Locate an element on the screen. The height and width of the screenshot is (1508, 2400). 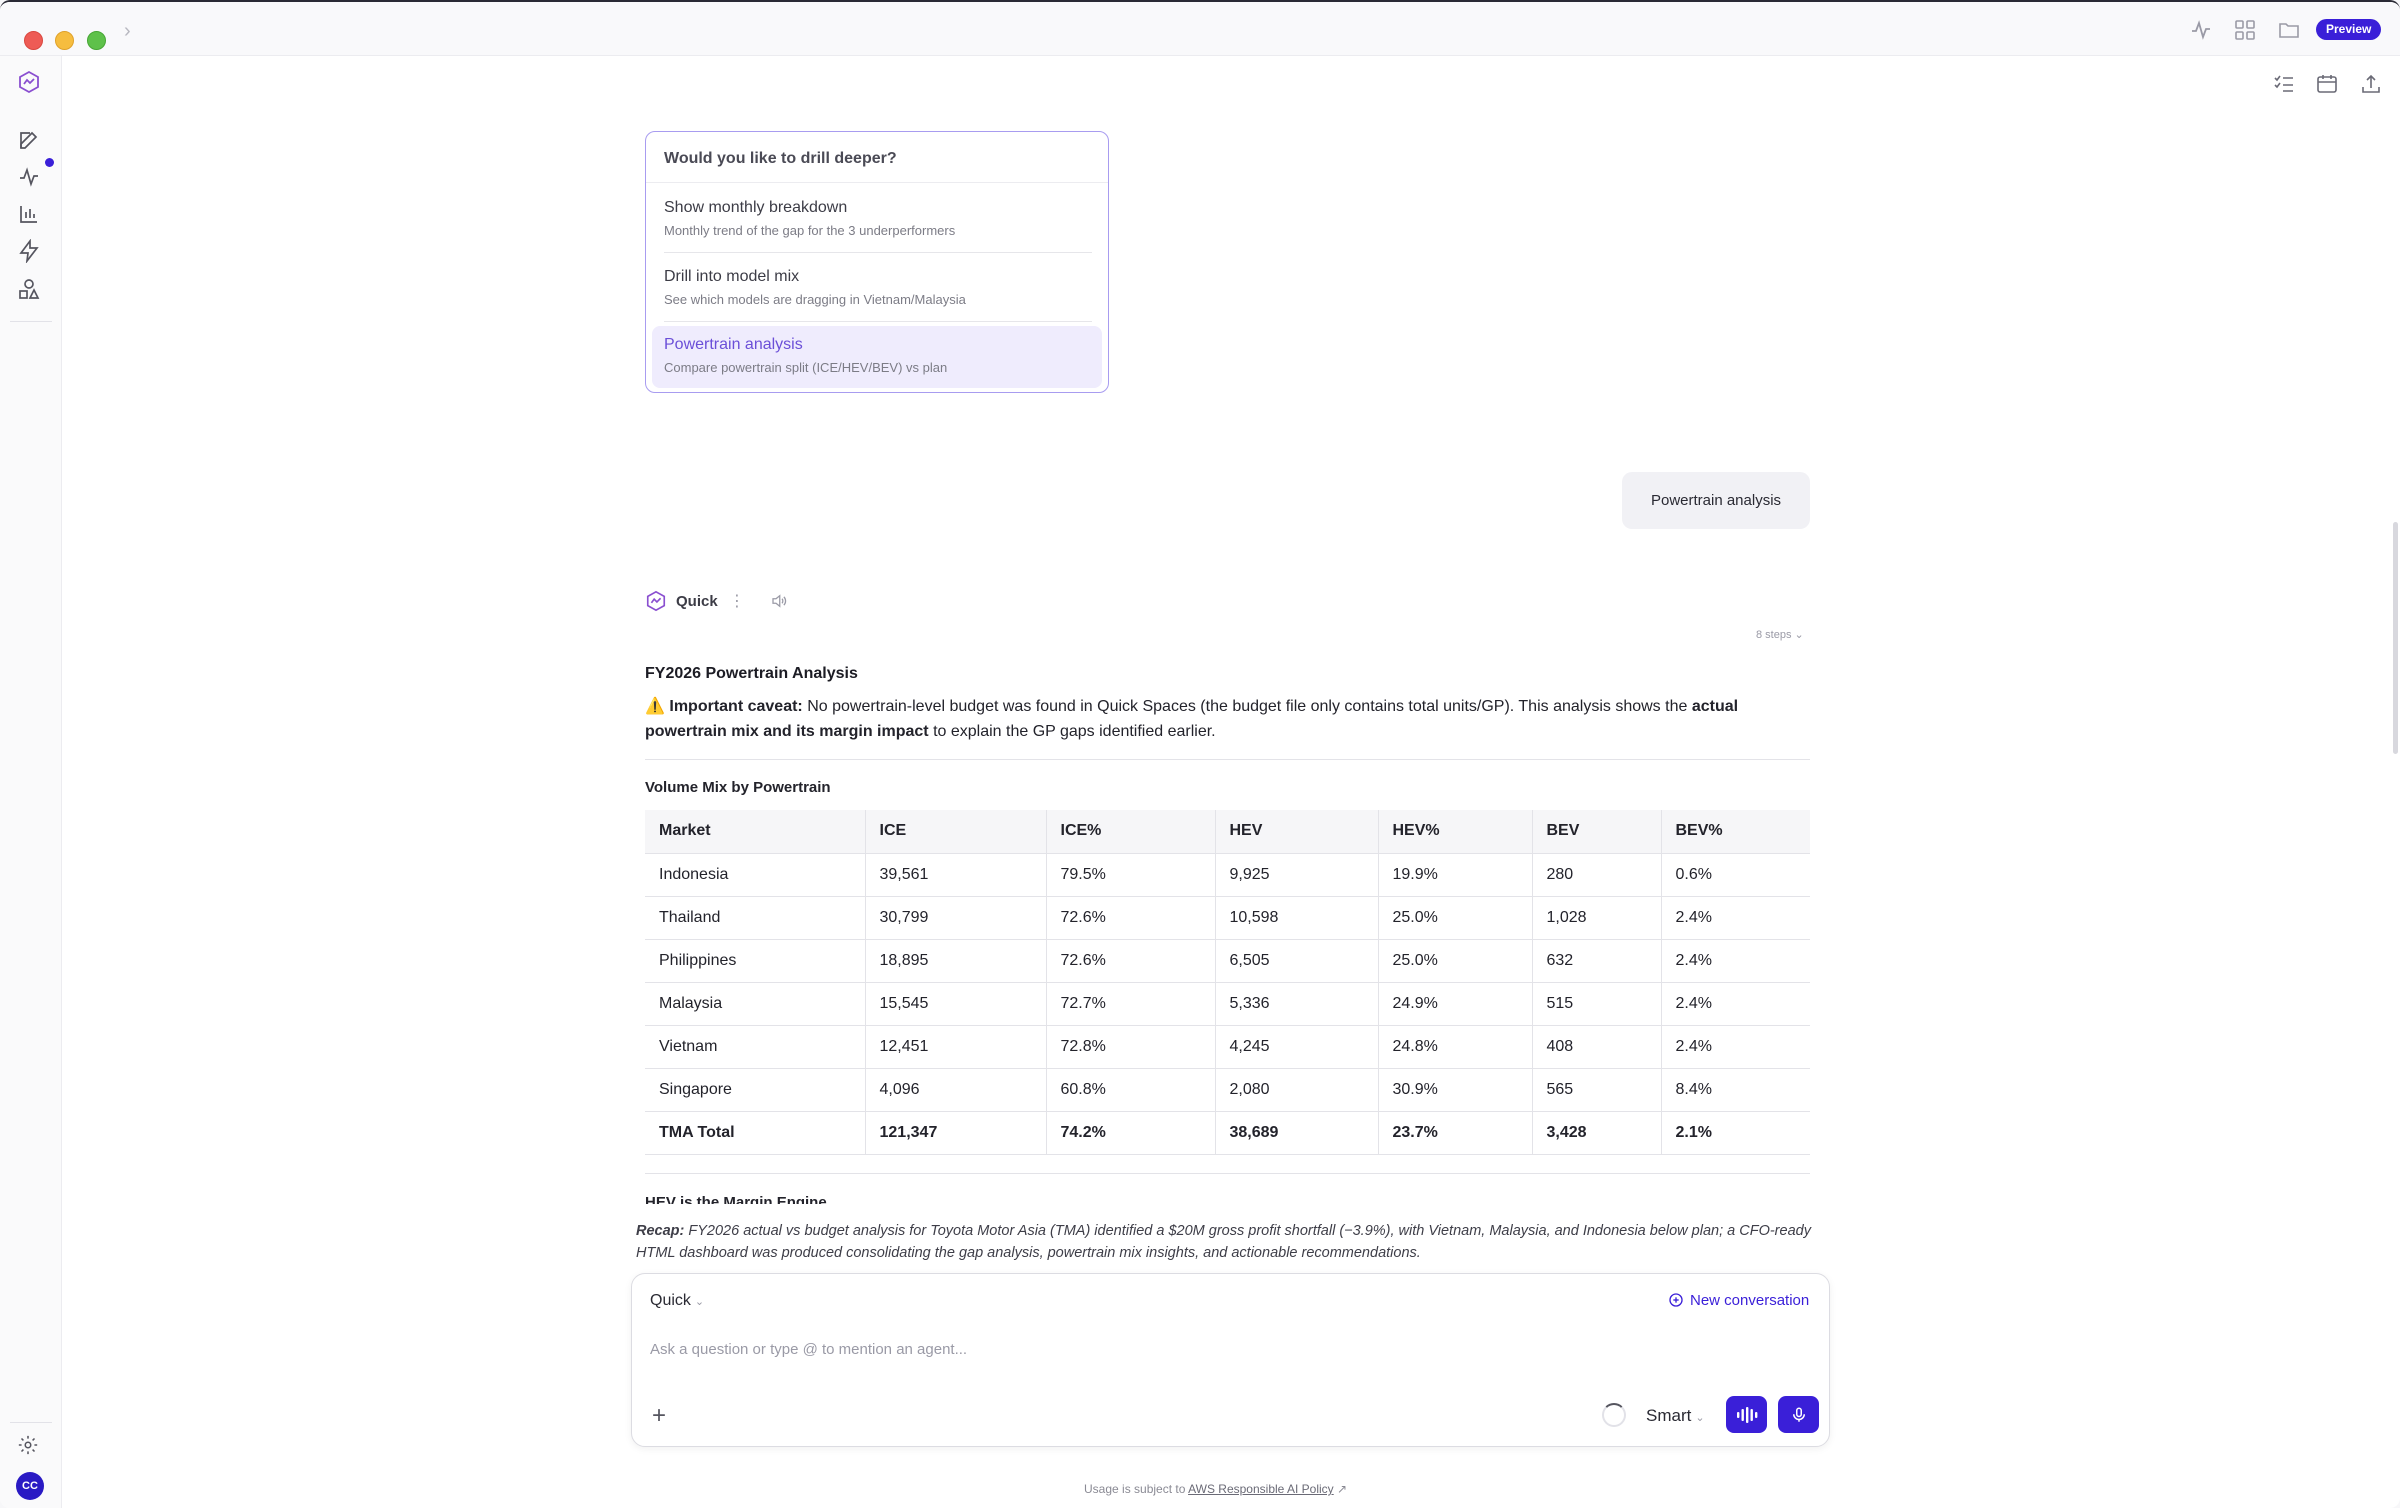
grid-icon is located at coordinates (2245, 30).